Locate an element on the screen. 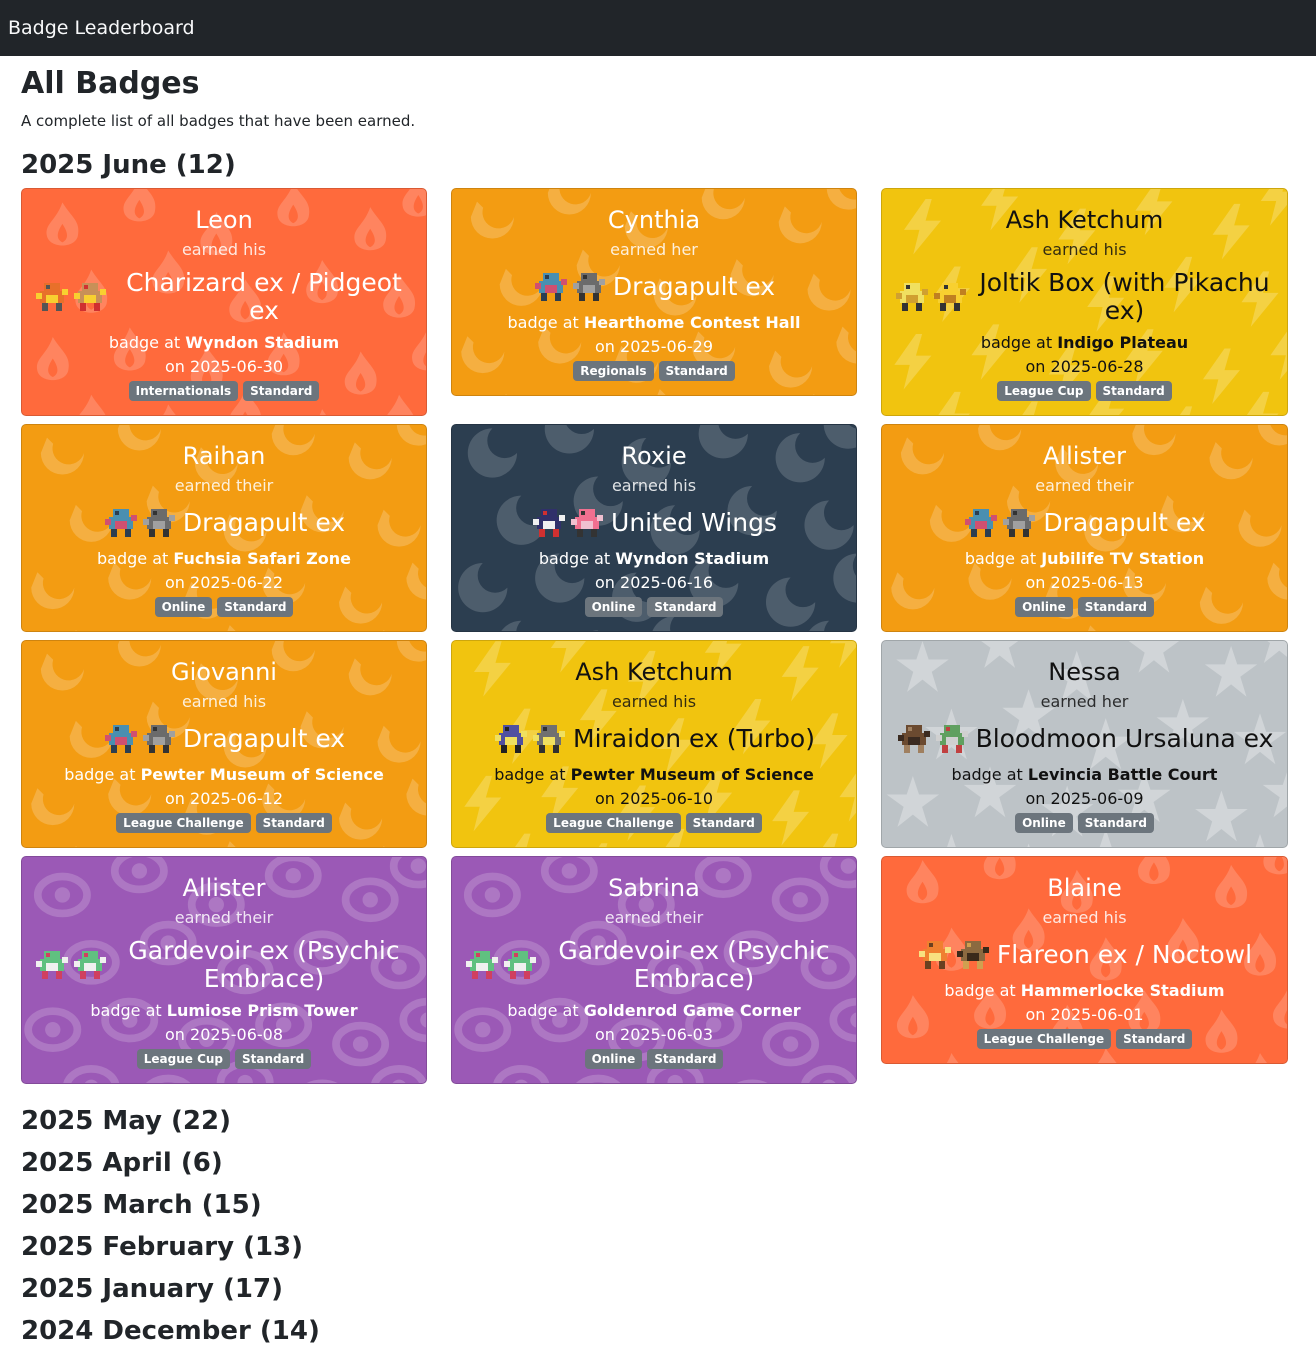  trainer-name: Cynthia is located at coordinates (654, 220).